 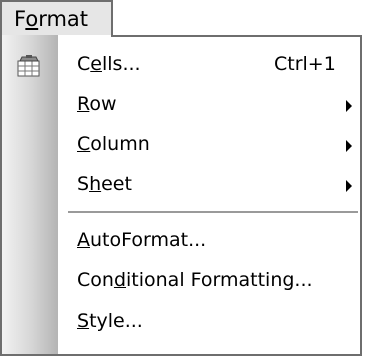 I want to click on menu-format: Format, so click(x=56, y=18).